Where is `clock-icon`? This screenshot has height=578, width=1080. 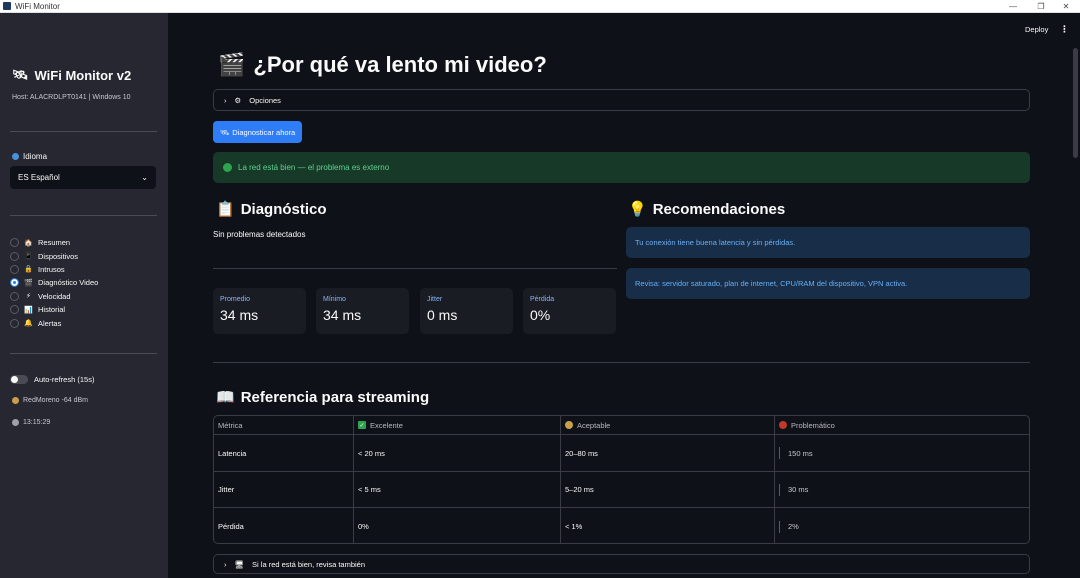
clock-icon is located at coordinates (15, 422).